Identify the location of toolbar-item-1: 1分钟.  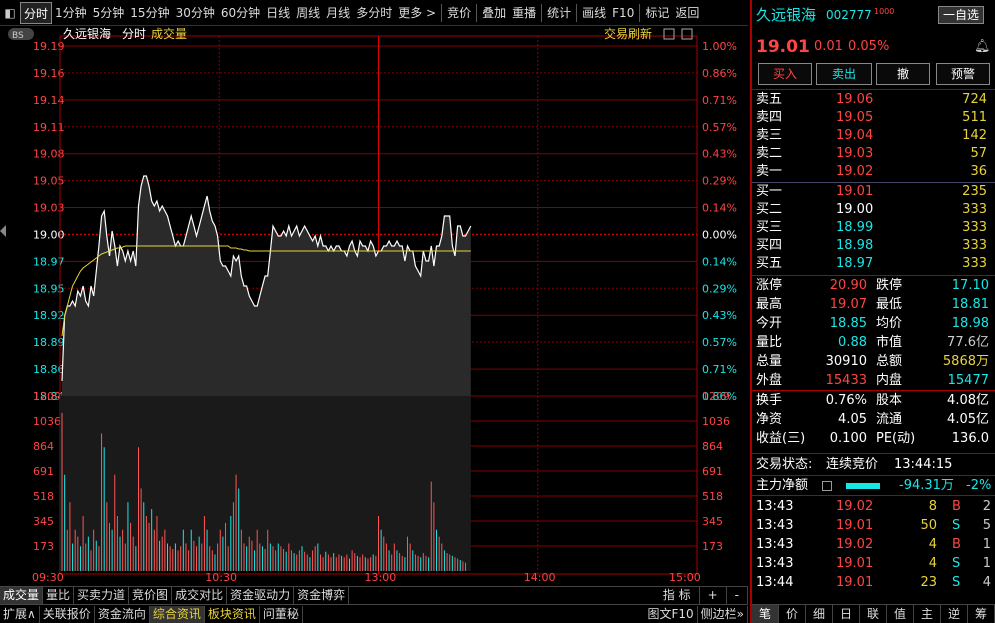
(71, 13).